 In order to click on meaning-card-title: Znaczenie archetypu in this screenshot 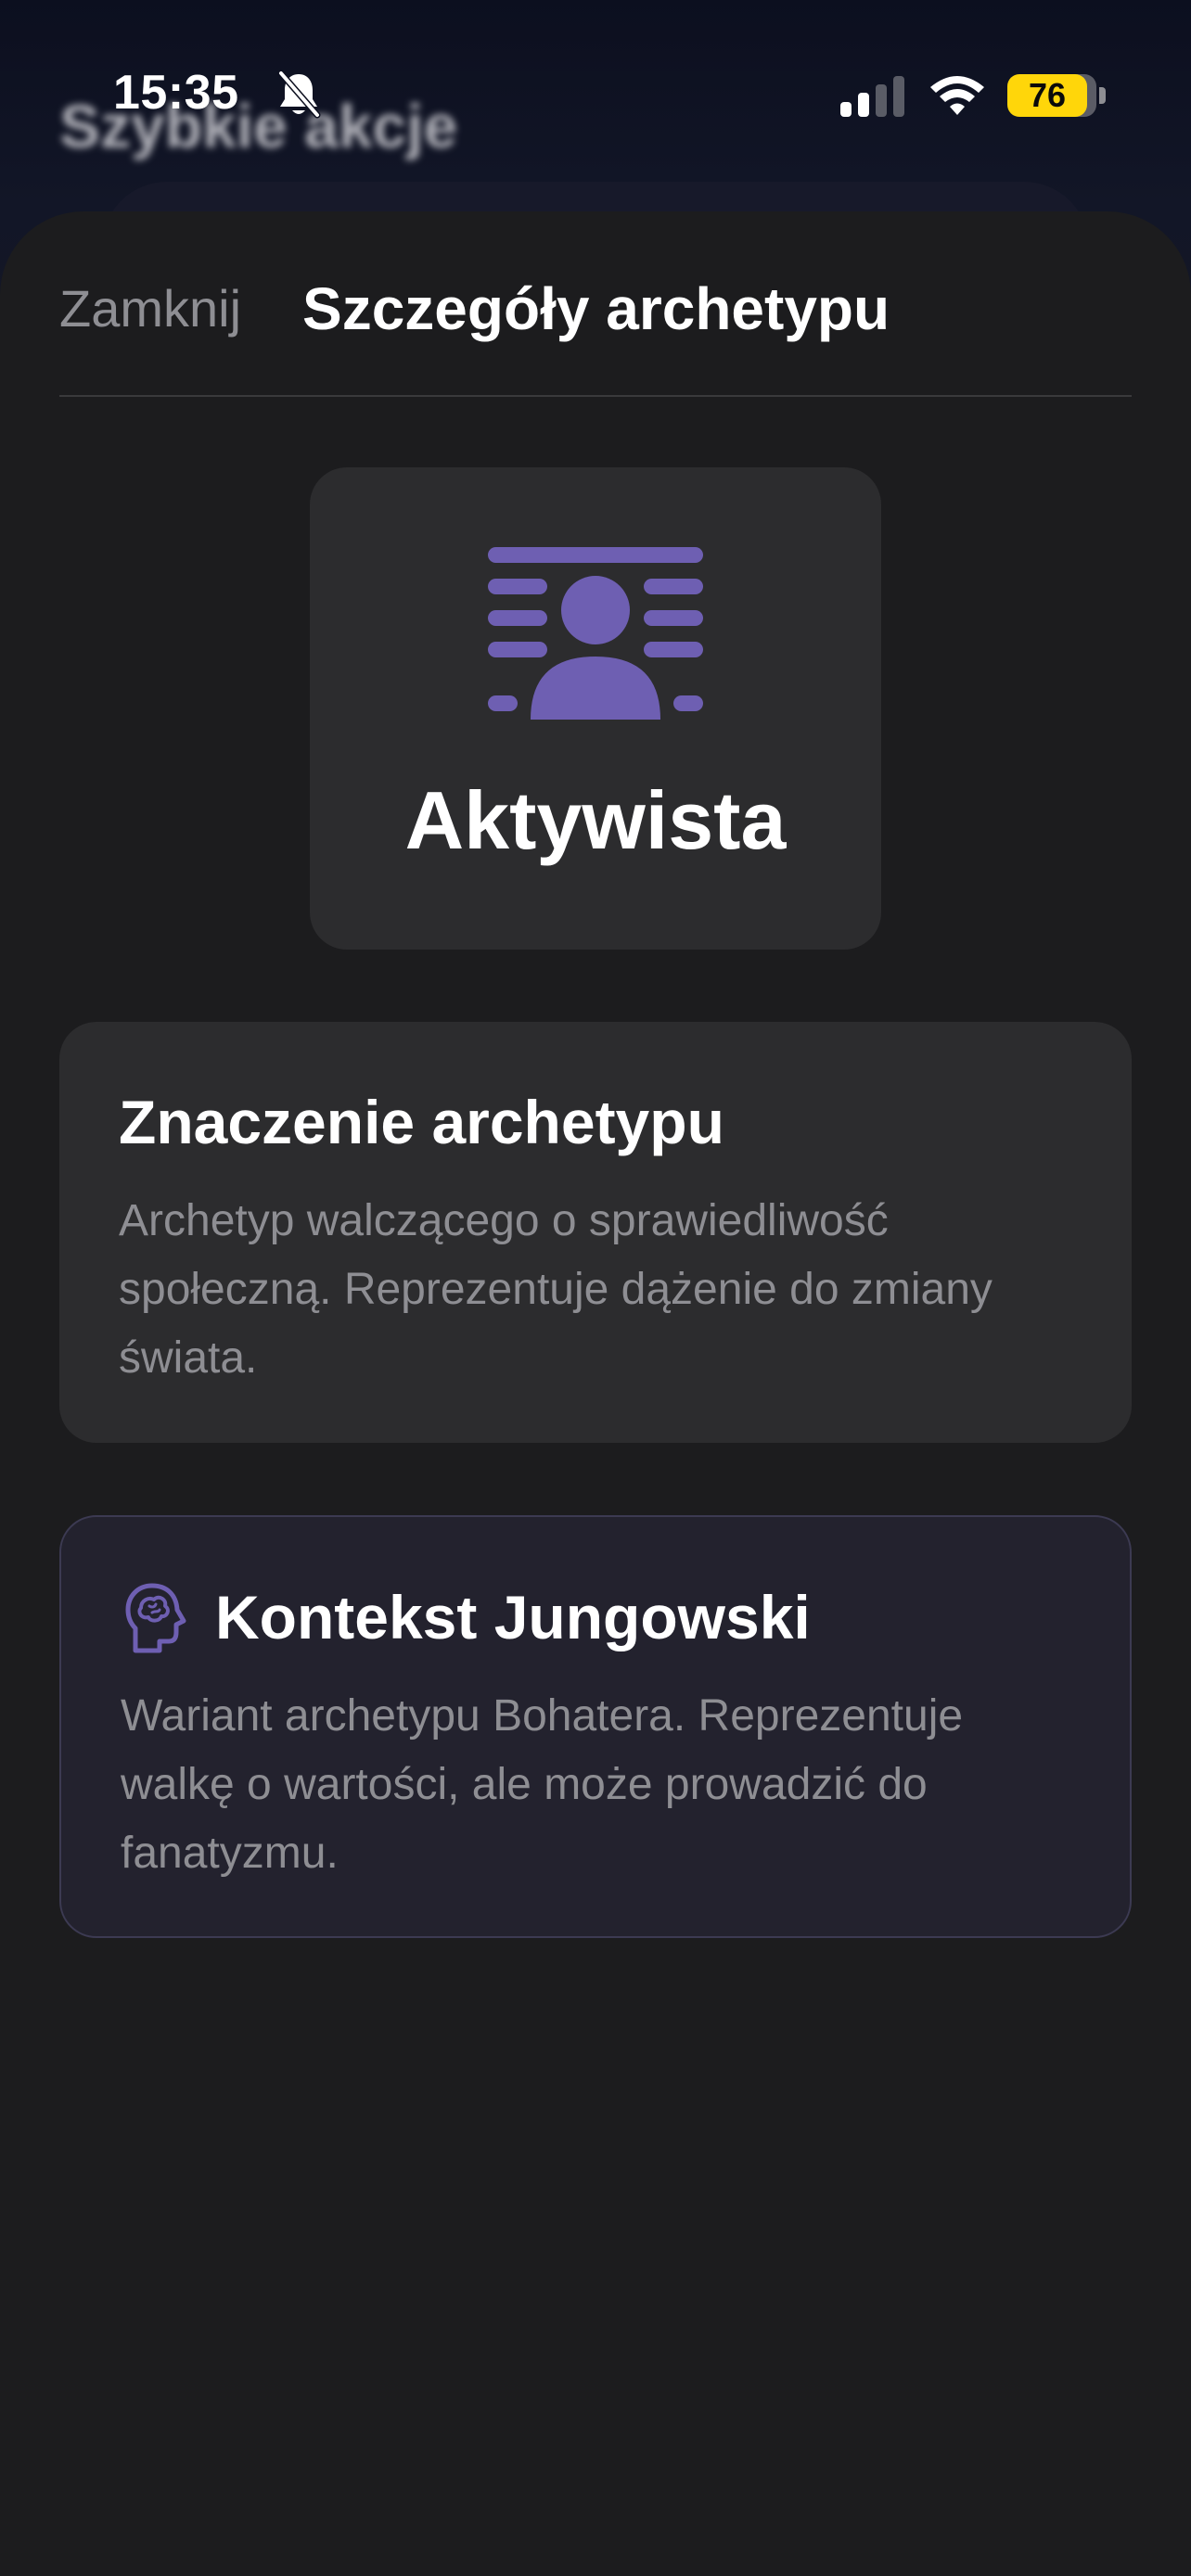, I will do `click(421, 1122)`.